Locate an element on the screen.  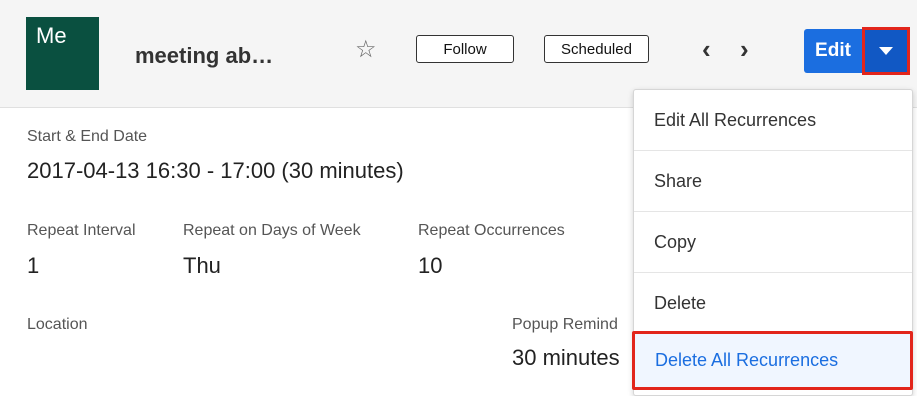
location-label: Location is located at coordinates (57, 324).